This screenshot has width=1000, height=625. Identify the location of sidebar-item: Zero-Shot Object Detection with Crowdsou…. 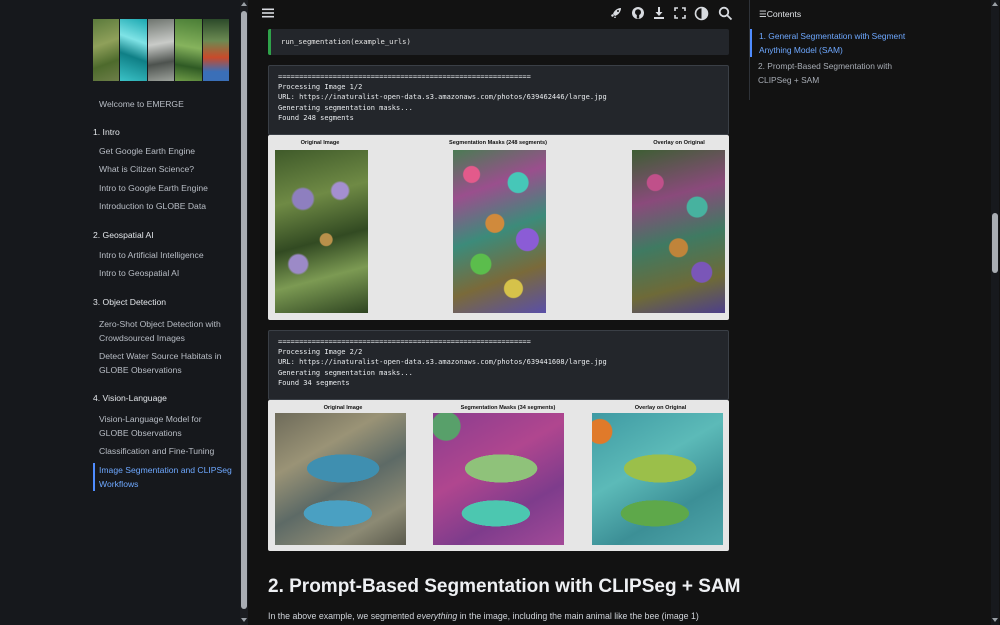
(163, 331).